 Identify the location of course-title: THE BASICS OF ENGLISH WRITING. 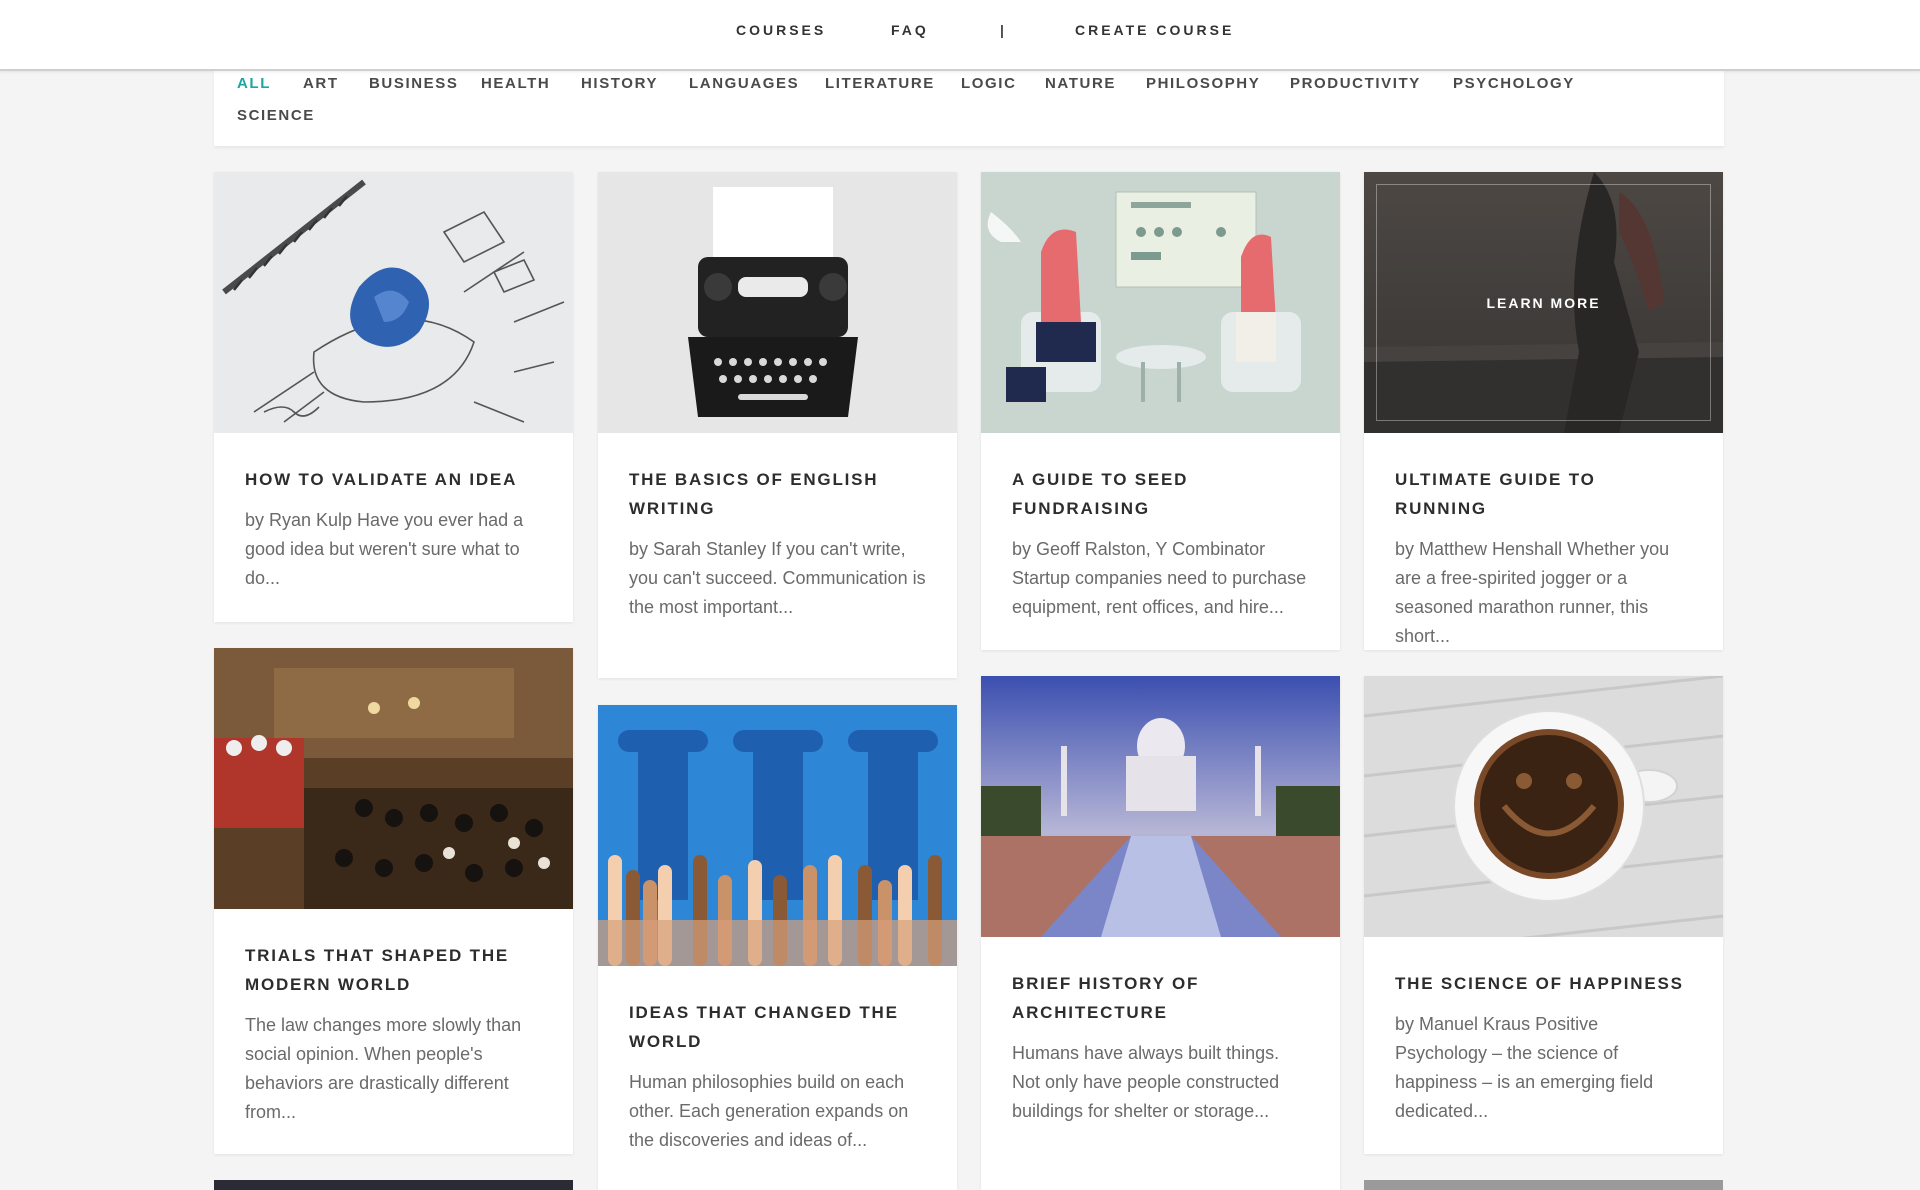
(778, 494).